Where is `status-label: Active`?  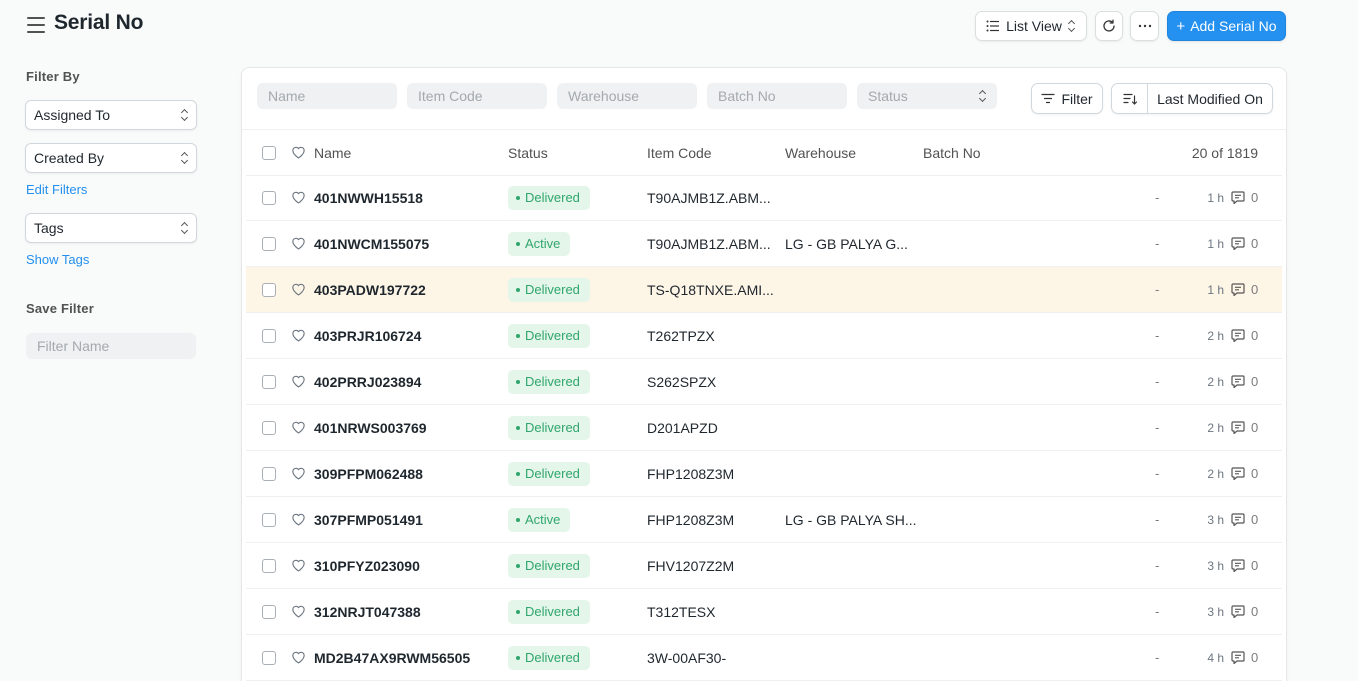 status-label: Active is located at coordinates (543, 519).